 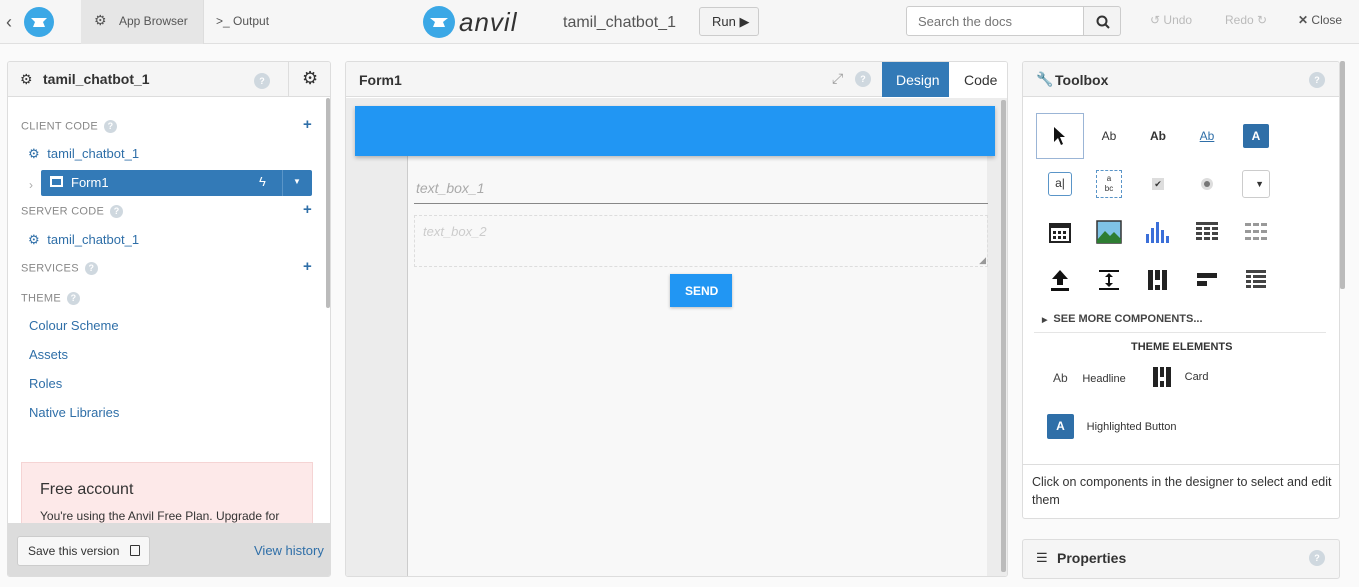 What do you see at coordinates (1158, 232) in the screenshot?
I see `plot-tool` at bounding box center [1158, 232].